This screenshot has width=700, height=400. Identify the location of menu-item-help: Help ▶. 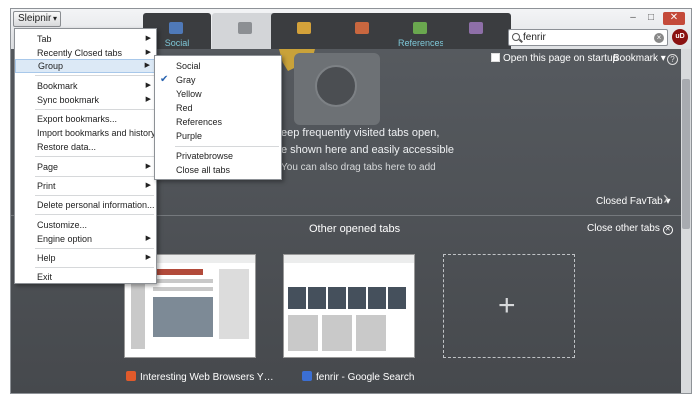
(85, 258).